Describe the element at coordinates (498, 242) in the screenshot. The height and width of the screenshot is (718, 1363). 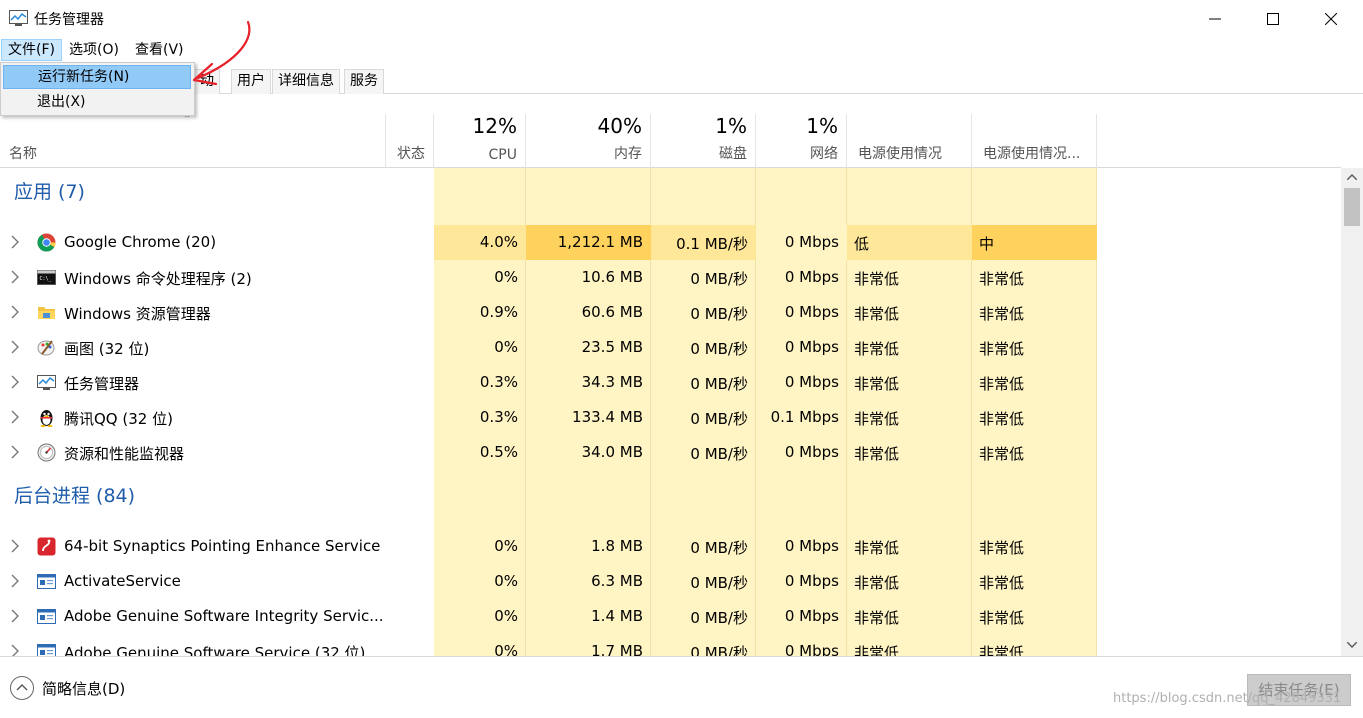
I see `cell-cpu: 4.0%` at that location.